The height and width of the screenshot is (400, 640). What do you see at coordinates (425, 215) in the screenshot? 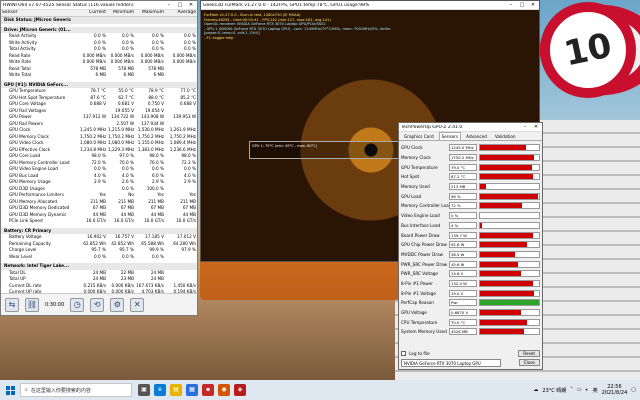
I see `gpuz-sensor-label: Video Engine Load` at bounding box center [425, 215].